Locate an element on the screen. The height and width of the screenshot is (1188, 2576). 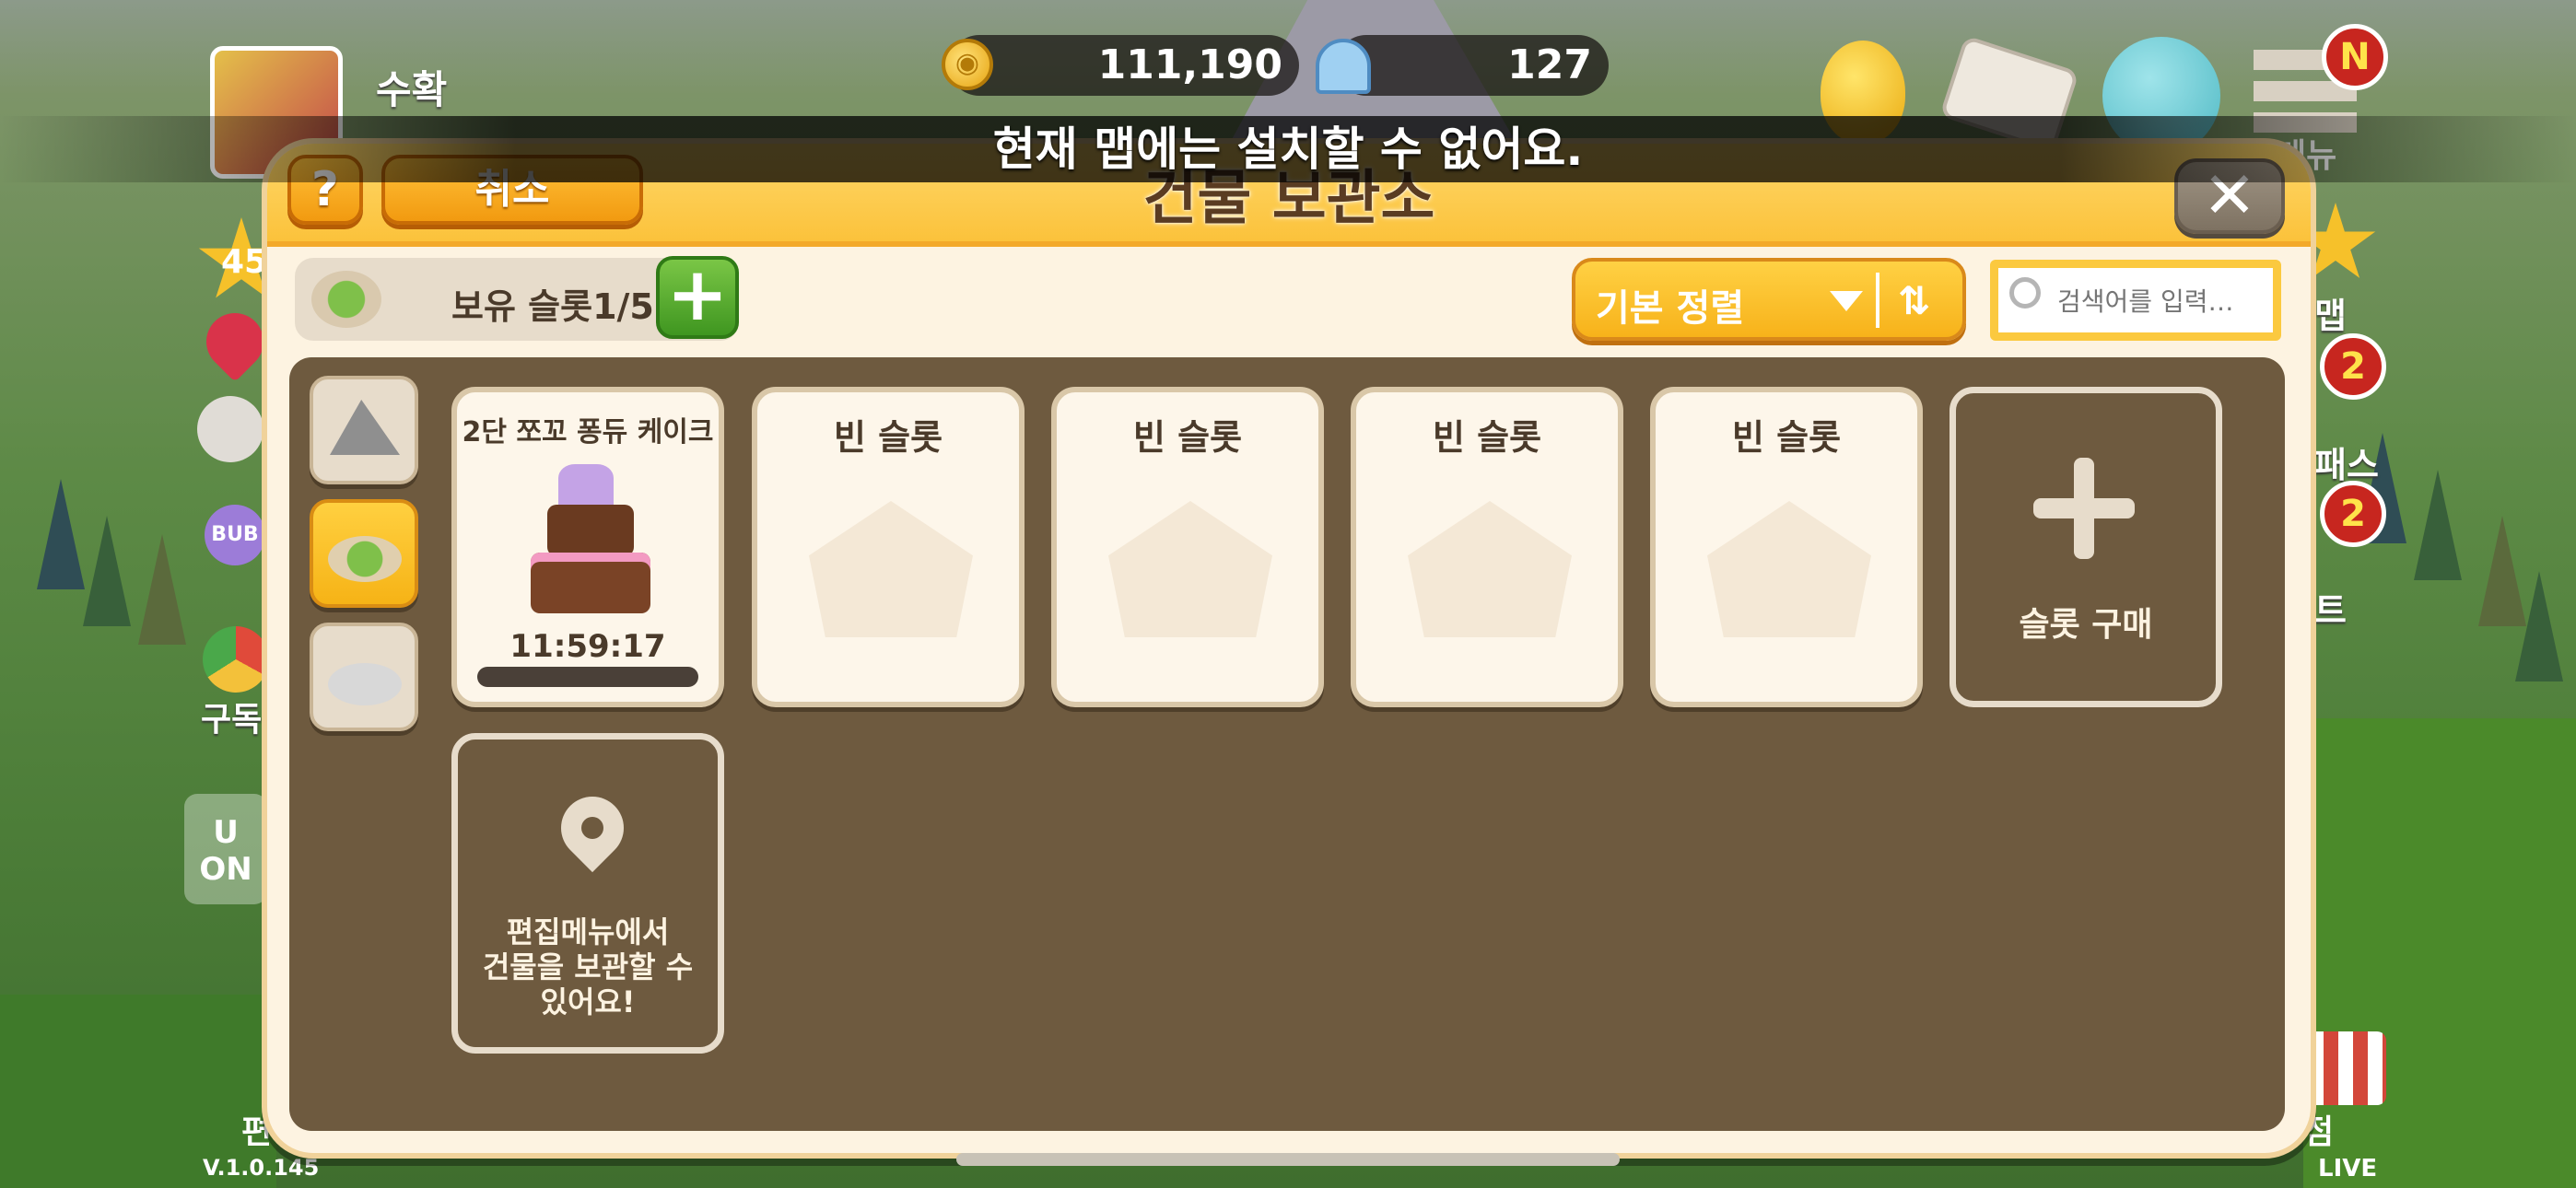
edit-hint-text: 편집메뉴에서 건물을 보관할 수 있어요! is located at coordinates (588, 967).